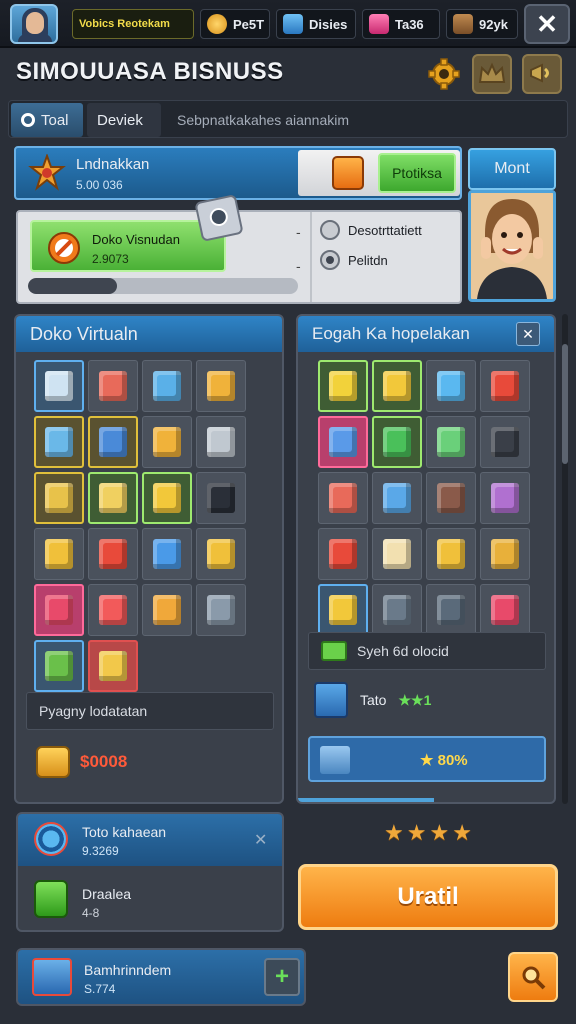 Image resolution: width=576 pixels, height=1024 pixels. I want to click on panel-close-button: ✕, so click(528, 334).